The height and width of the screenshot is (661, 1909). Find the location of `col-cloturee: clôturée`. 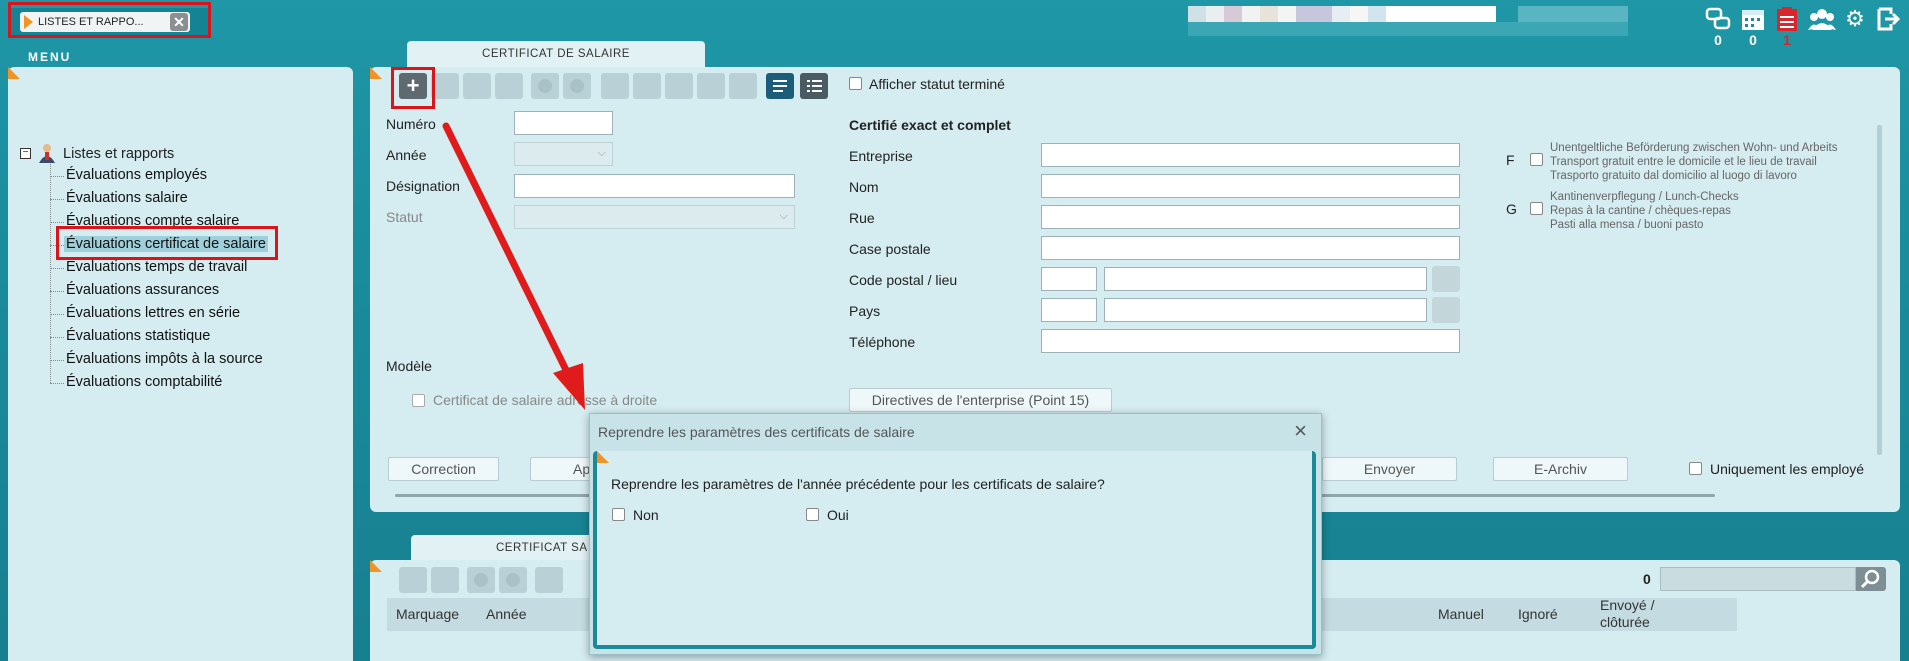

col-cloturee: clôturée is located at coordinates (1625, 622).